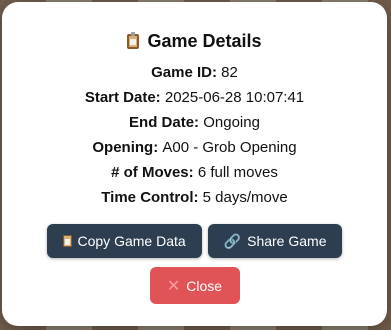 The height and width of the screenshot is (330, 391). What do you see at coordinates (166, 122) in the screenshot?
I see `end-date-label: End Date:` at bounding box center [166, 122].